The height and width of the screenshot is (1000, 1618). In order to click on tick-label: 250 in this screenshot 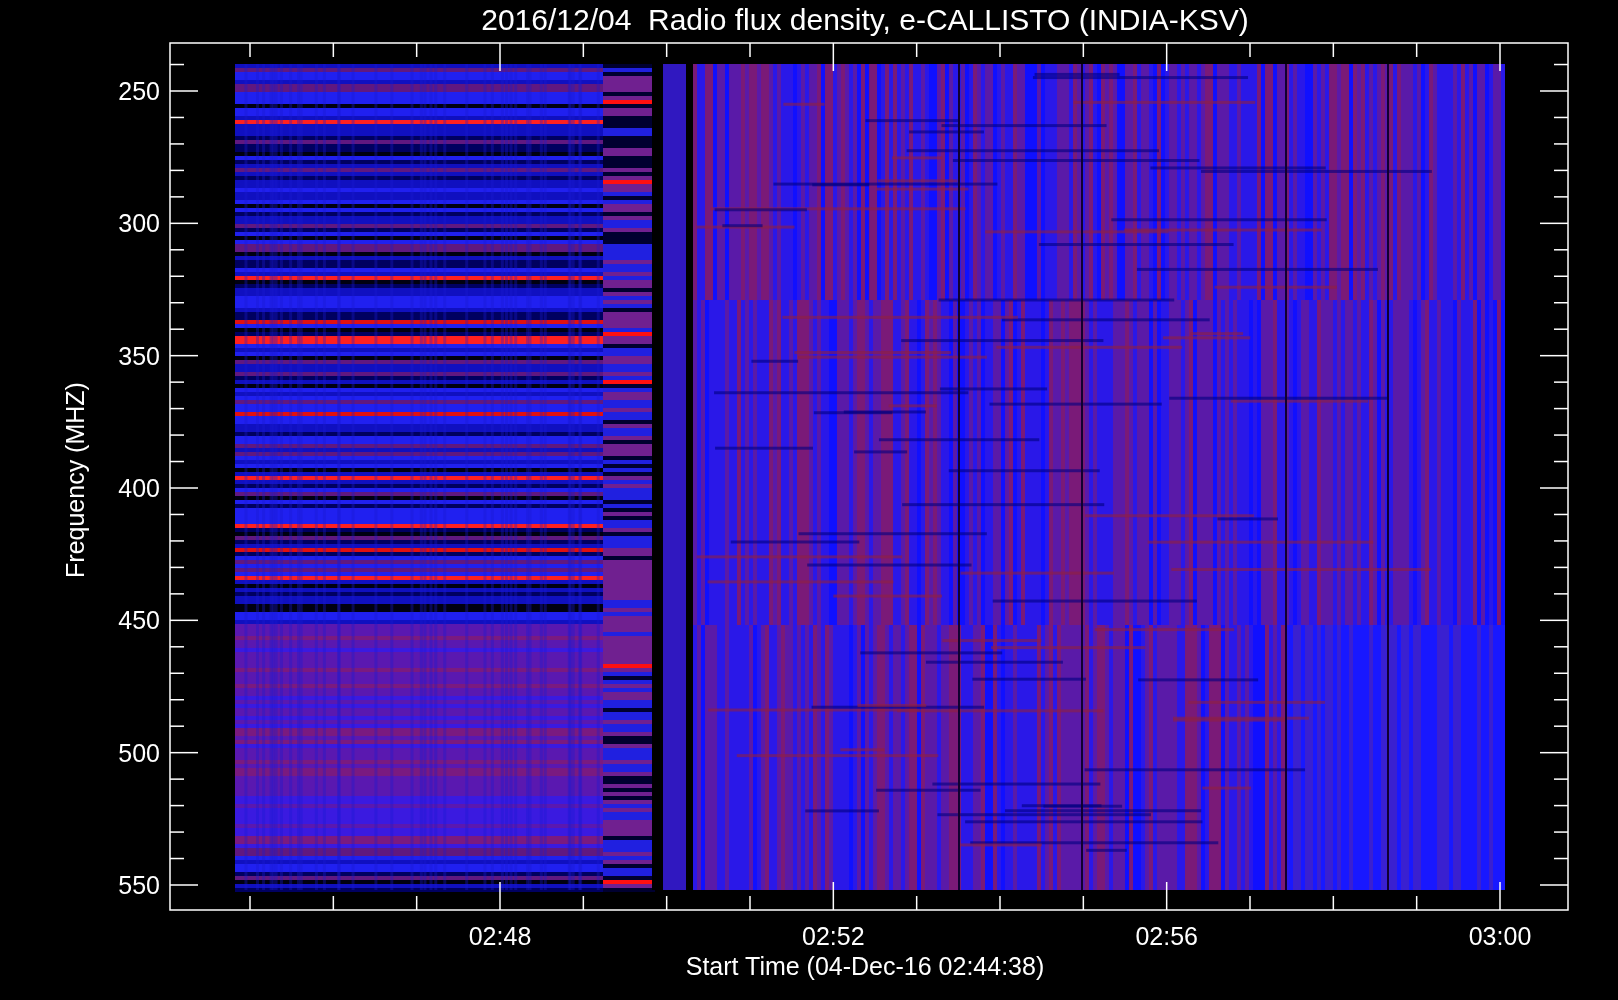, I will do `click(139, 91)`.